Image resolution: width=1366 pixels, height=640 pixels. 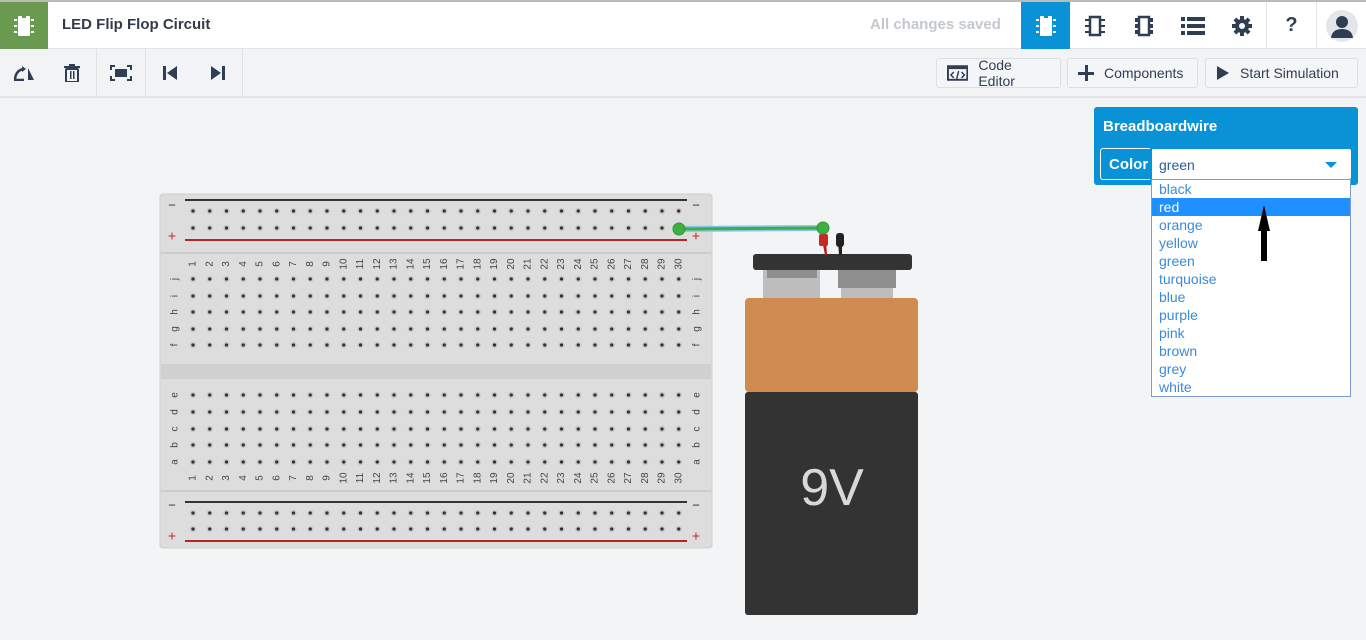 What do you see at coordinates (1241, 25) in the screenshot?
I see `settings-button` at bounding box center [1241, 25].